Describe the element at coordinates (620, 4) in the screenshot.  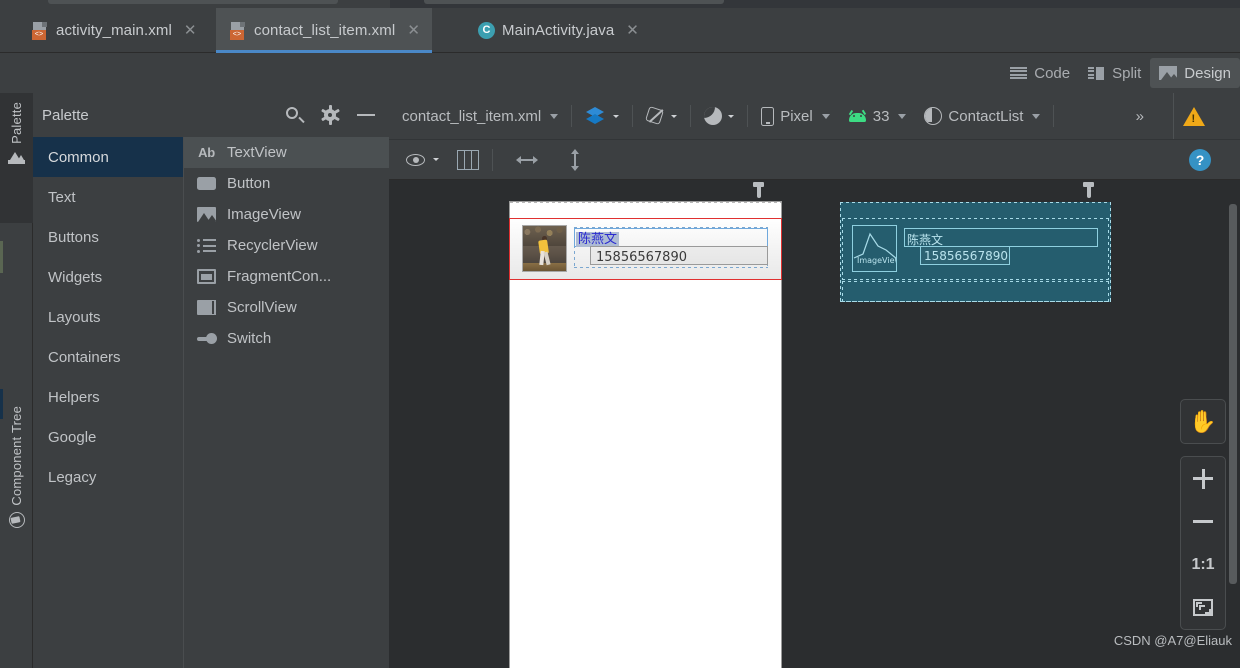
I see `top-strip` at that location.